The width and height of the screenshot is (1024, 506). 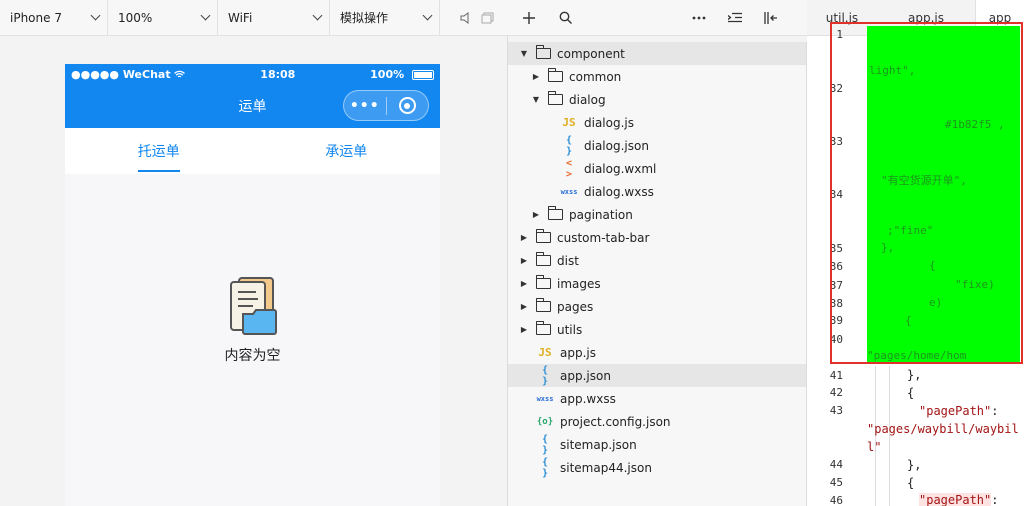 I want to click on tab-carrier: 承运单, so click(x=347, y=151).